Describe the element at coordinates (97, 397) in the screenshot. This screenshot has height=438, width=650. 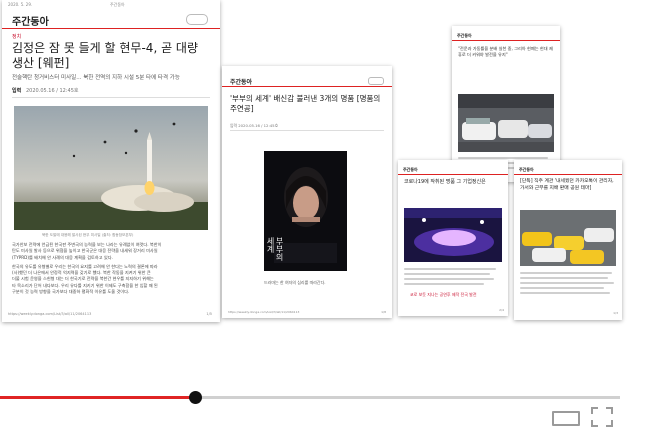
I see `progress-played` at that location.